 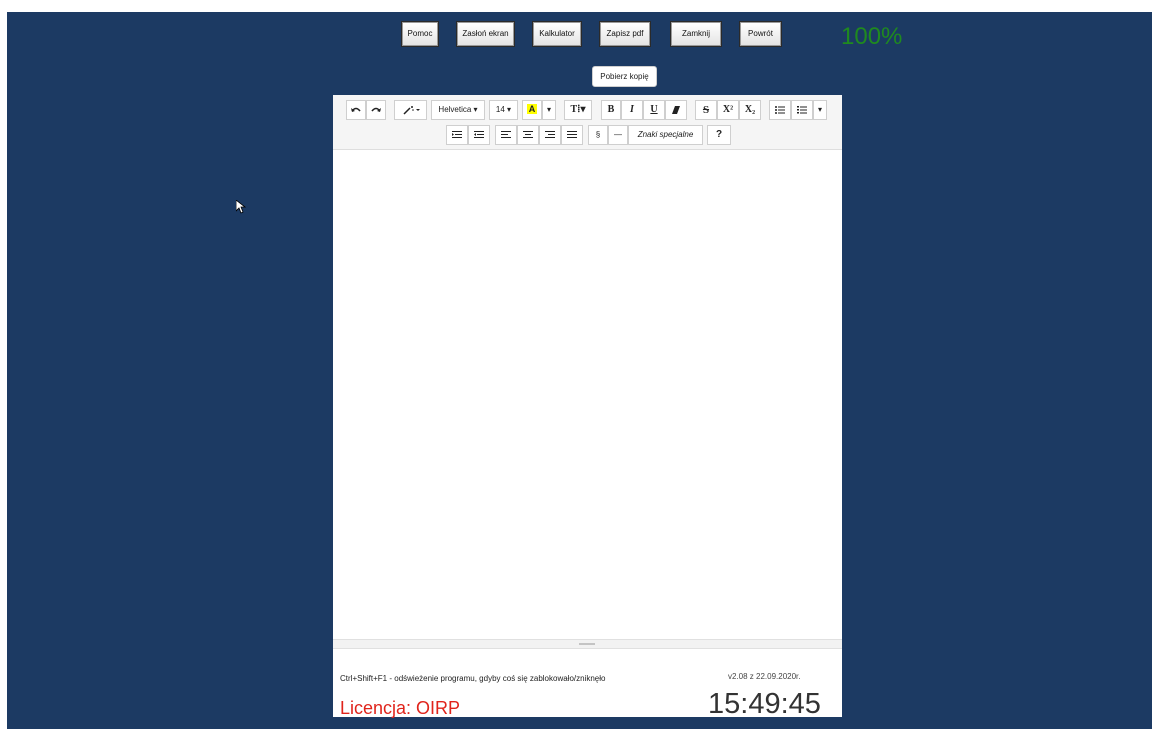 I want to click on save-pdf-button: Zapisz pdf, so click(x=625, y=34).